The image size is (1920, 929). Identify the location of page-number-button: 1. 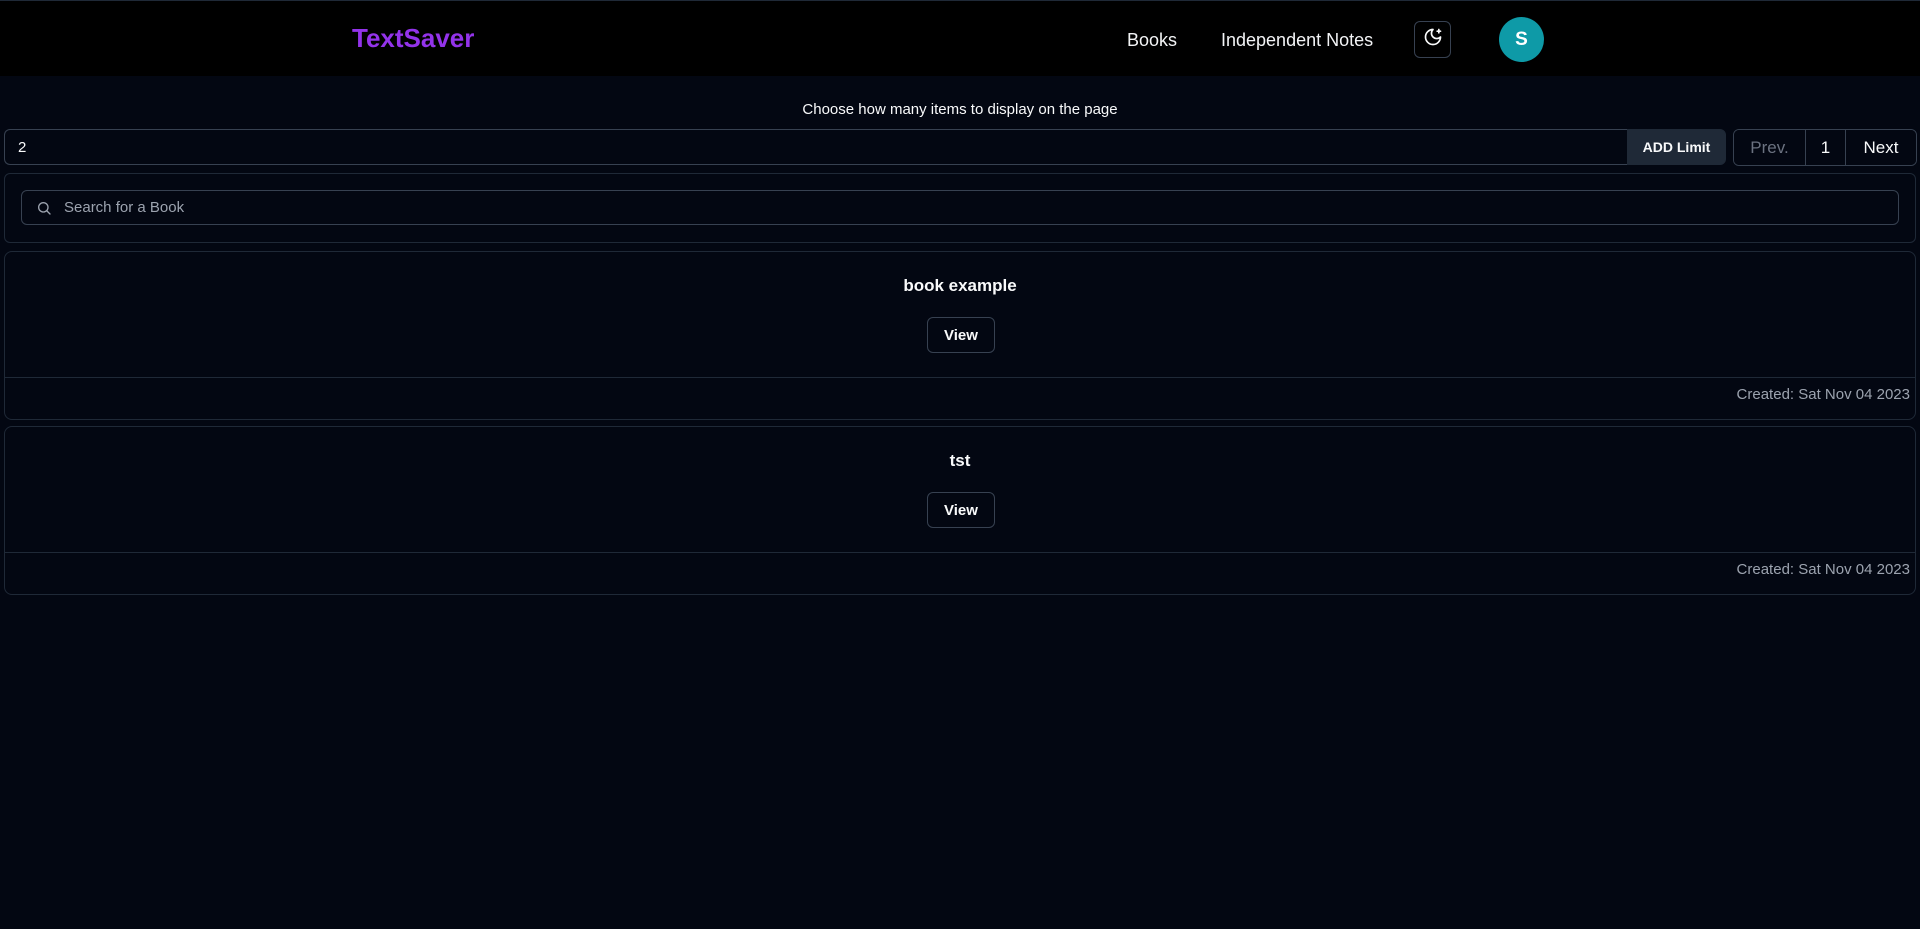
(1826, 147).